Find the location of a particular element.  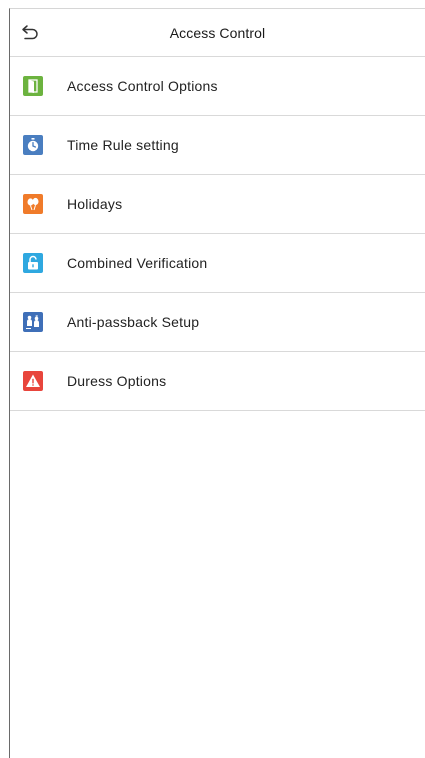

menu-item-label: Combined Verification is located at coordinates (137, 263).